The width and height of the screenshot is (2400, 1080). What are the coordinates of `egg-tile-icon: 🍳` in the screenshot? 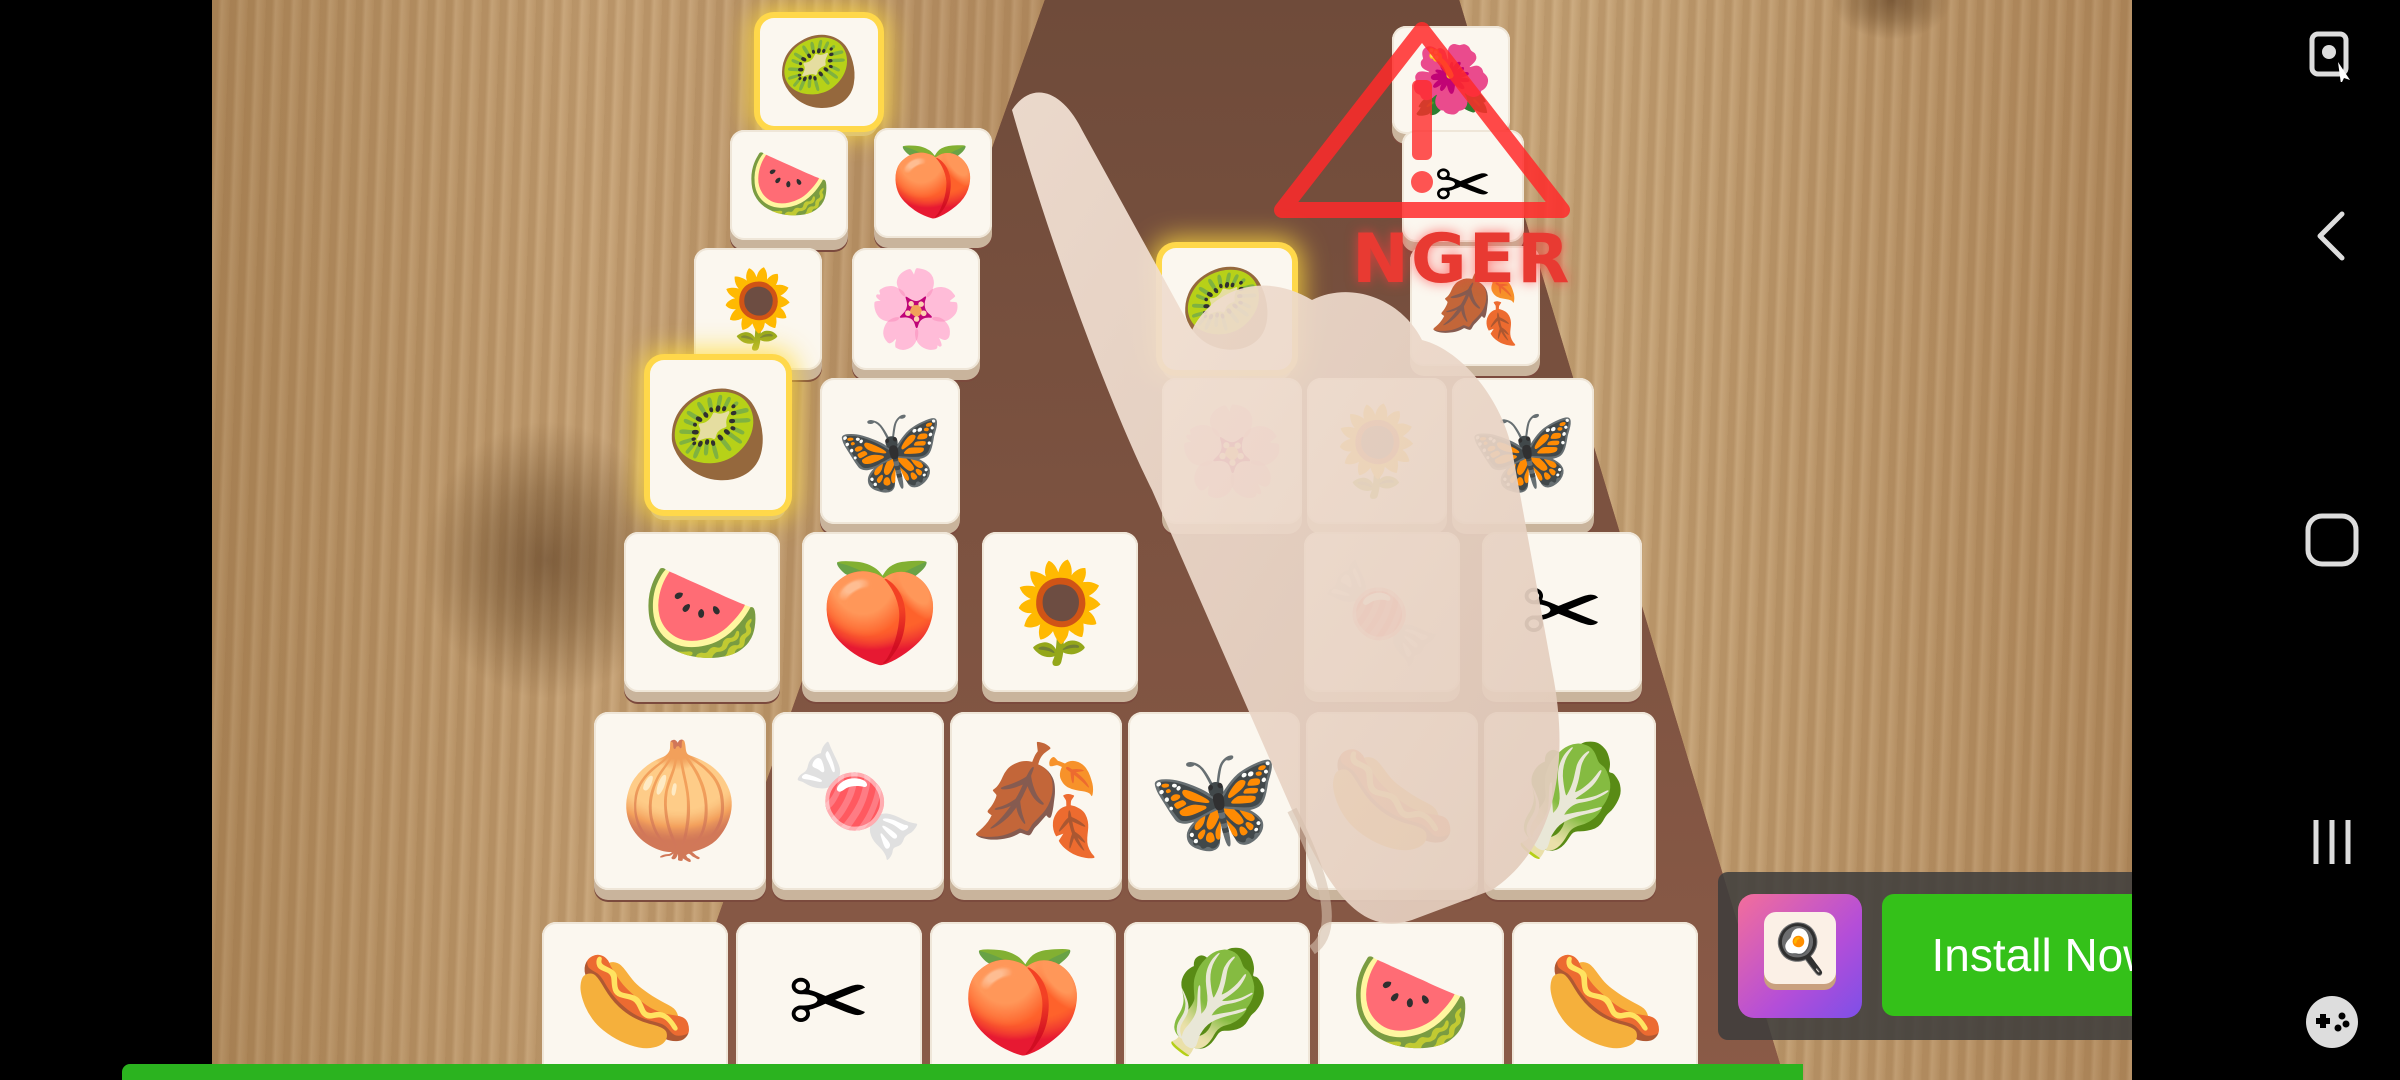 It's located at (1800, 956).